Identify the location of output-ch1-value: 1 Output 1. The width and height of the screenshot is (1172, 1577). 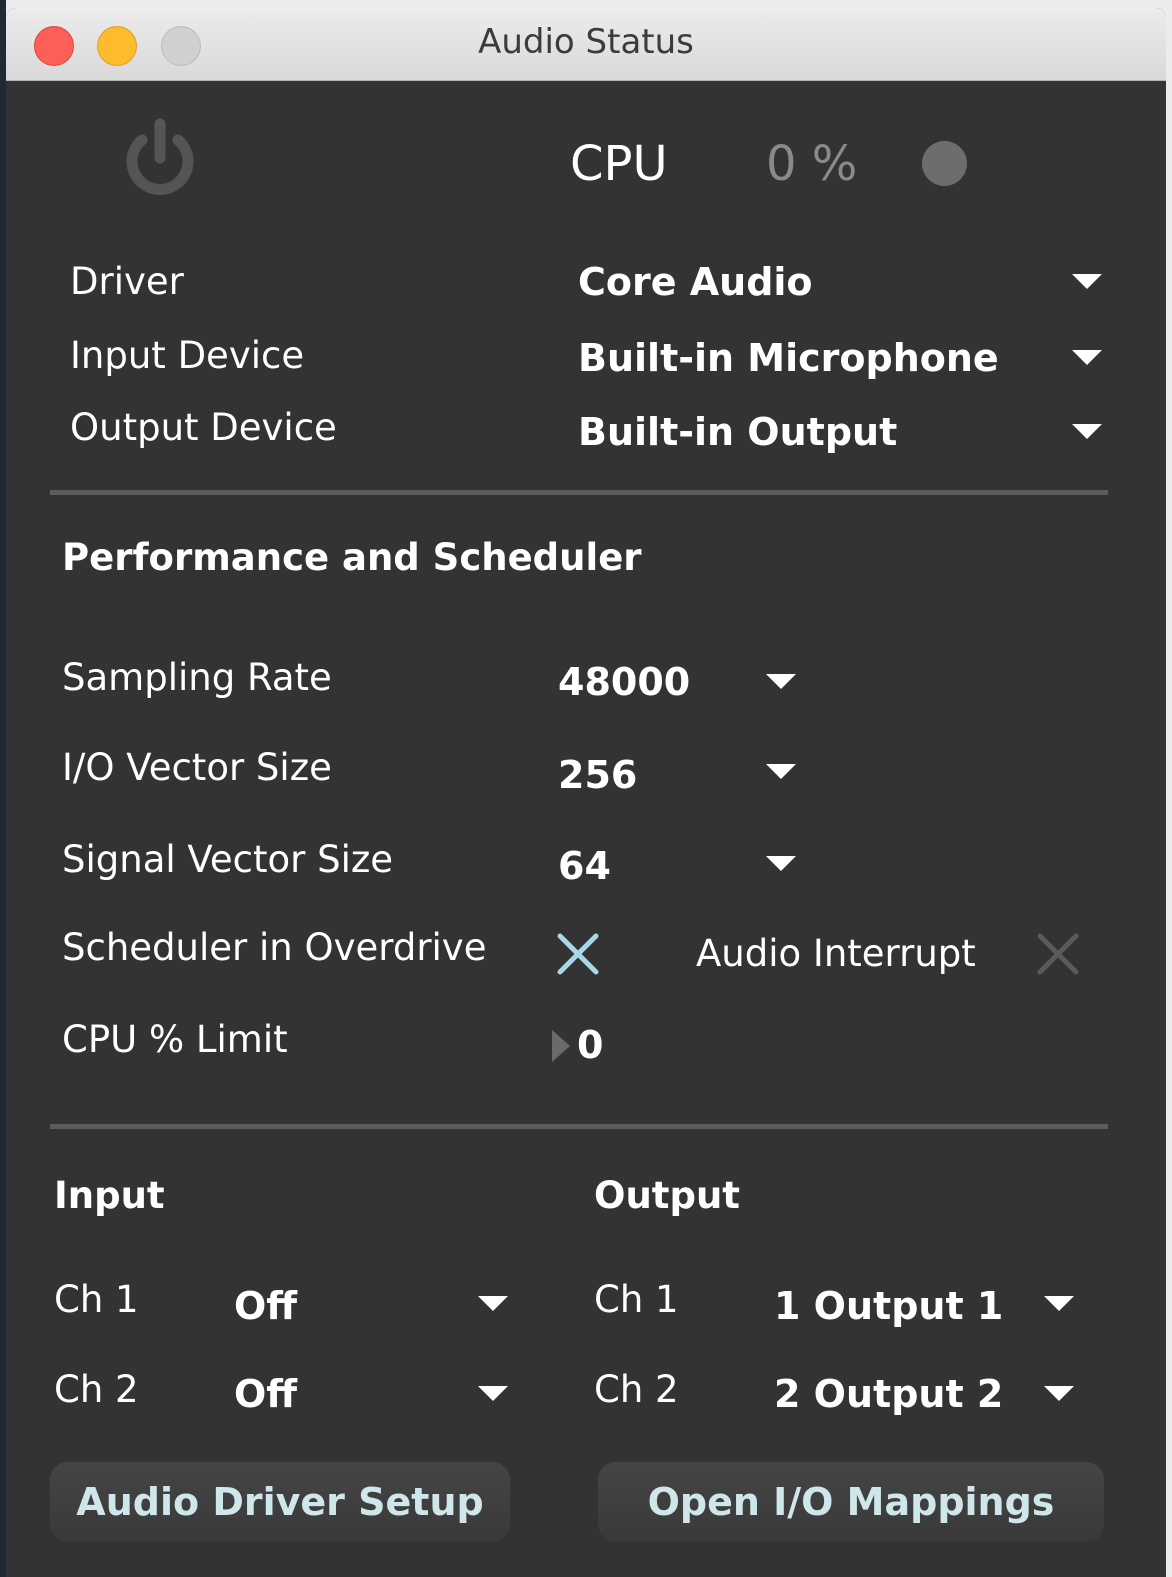
(888, 1306).